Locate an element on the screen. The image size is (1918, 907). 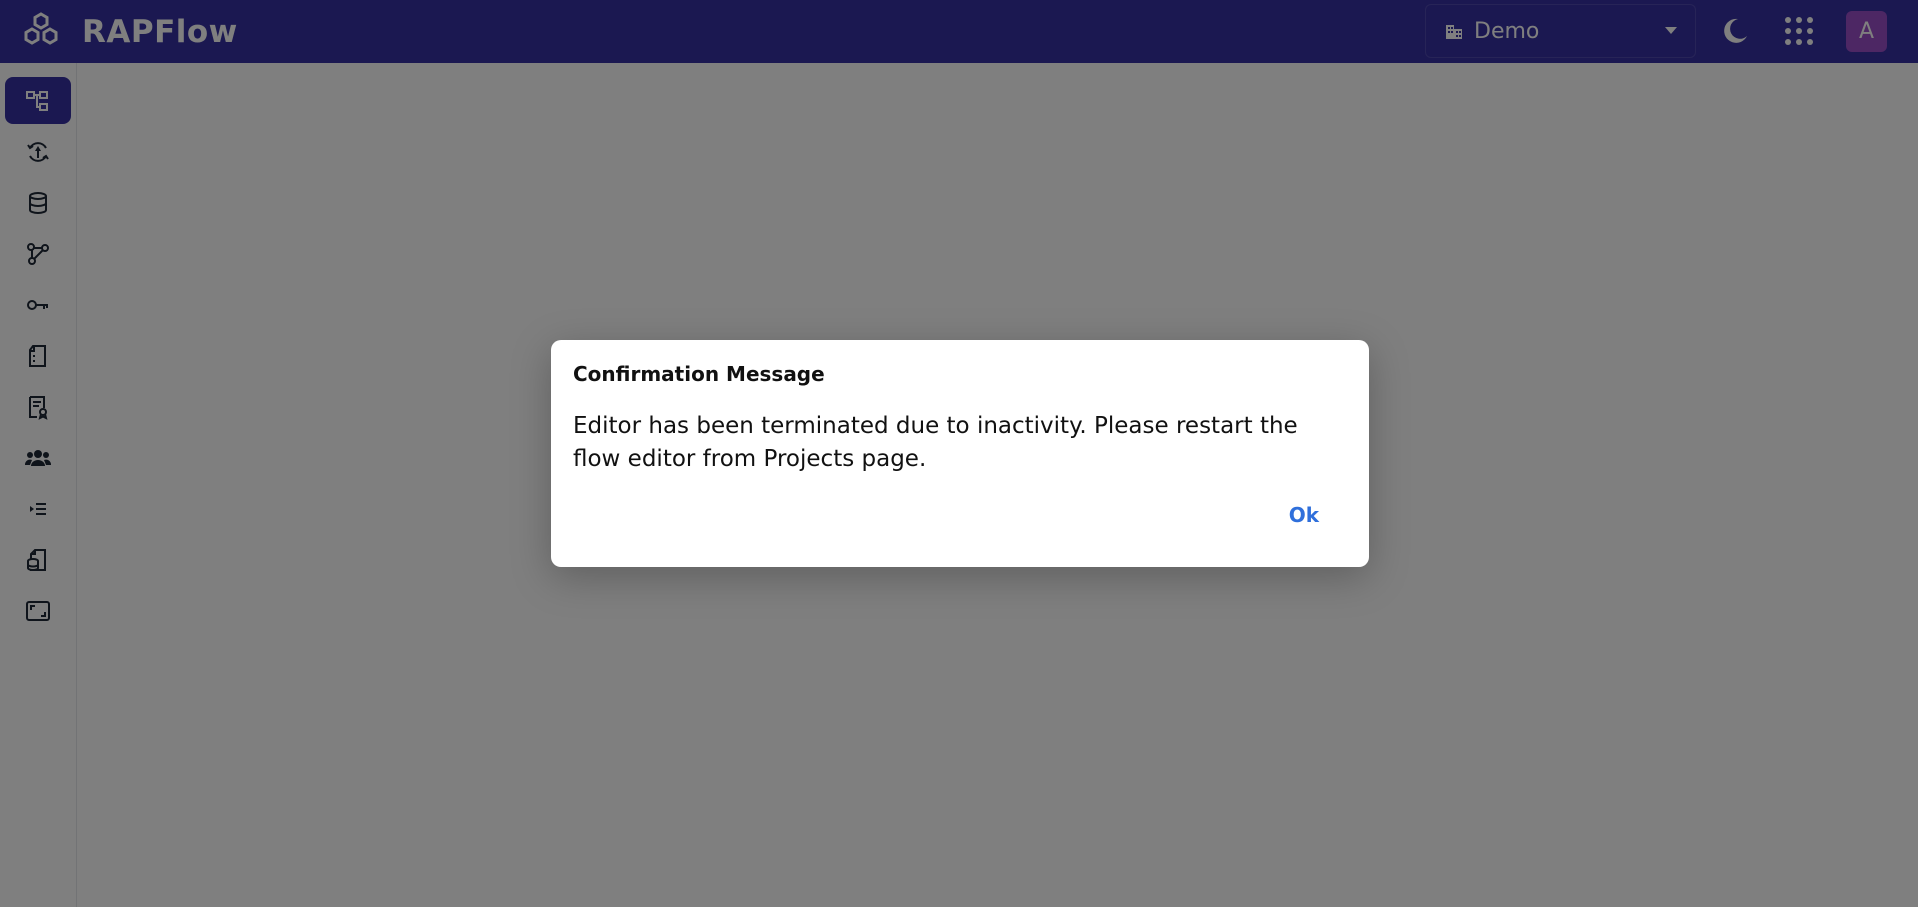
dialog-title: Confirmation Message is located at coordinates (699, 374).